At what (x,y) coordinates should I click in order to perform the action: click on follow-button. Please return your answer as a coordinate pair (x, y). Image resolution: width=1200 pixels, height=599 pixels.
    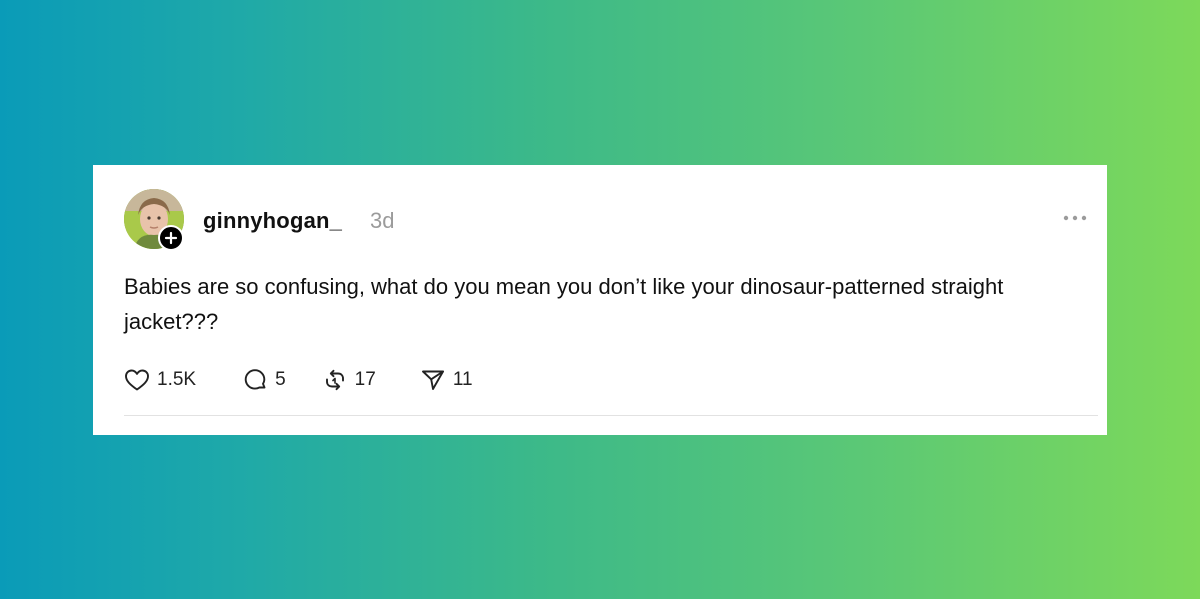
    Looking at the image, I should click on (171, 238).